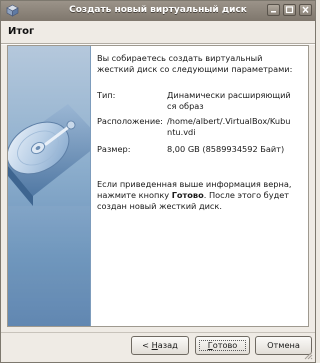 The width and height of the screenshot is (320, 363). I want to click on maximize-button, so click(289, 10).